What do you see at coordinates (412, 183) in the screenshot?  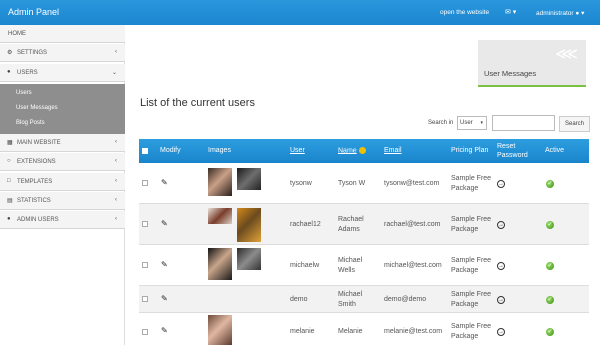 I see `email-cell: tysonw@test.com` at bounding box center [412, 183].